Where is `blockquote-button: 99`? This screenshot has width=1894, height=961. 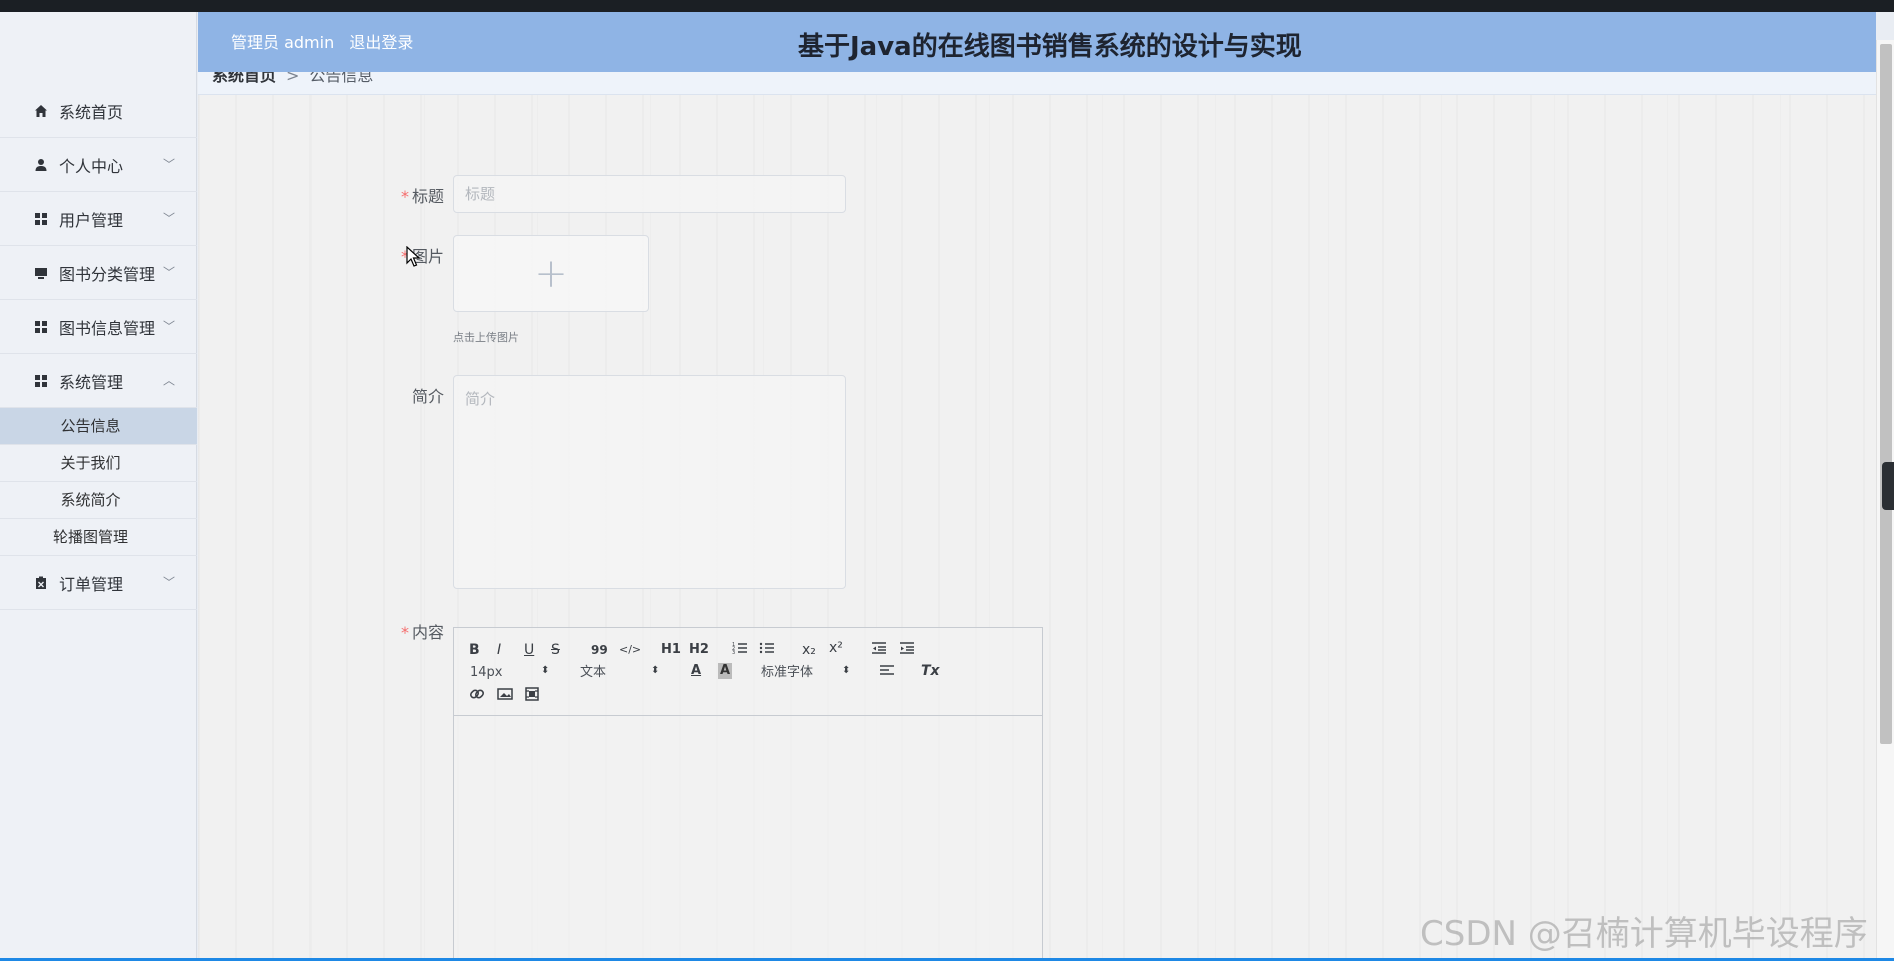
blockquote-button: 99 is located at coordinates (599, 650).